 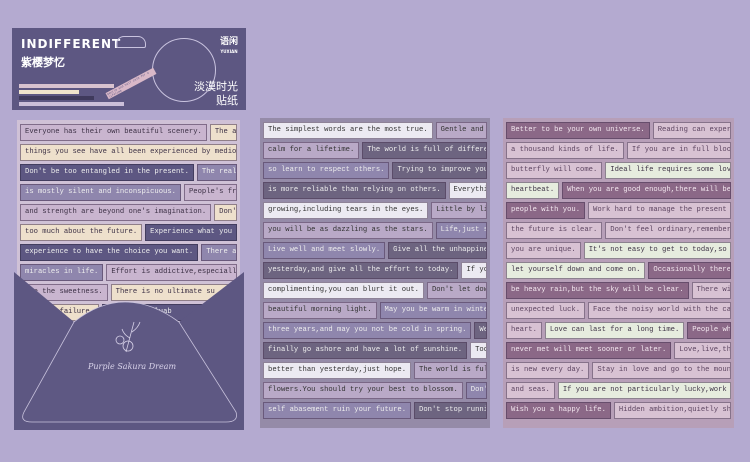 I want to click on subtitle-line-2: 贴纸, so click(x=227, y=100).